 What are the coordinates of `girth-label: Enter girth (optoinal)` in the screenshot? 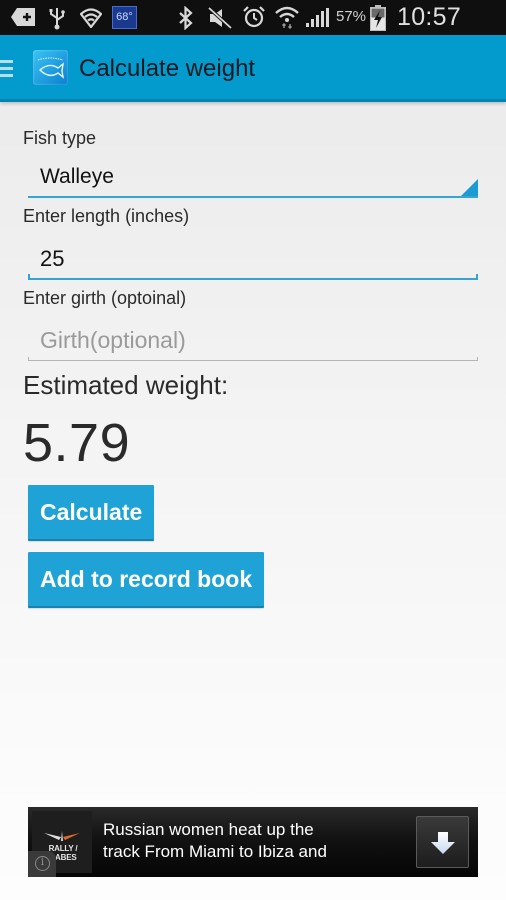 It's located at (105, 298).